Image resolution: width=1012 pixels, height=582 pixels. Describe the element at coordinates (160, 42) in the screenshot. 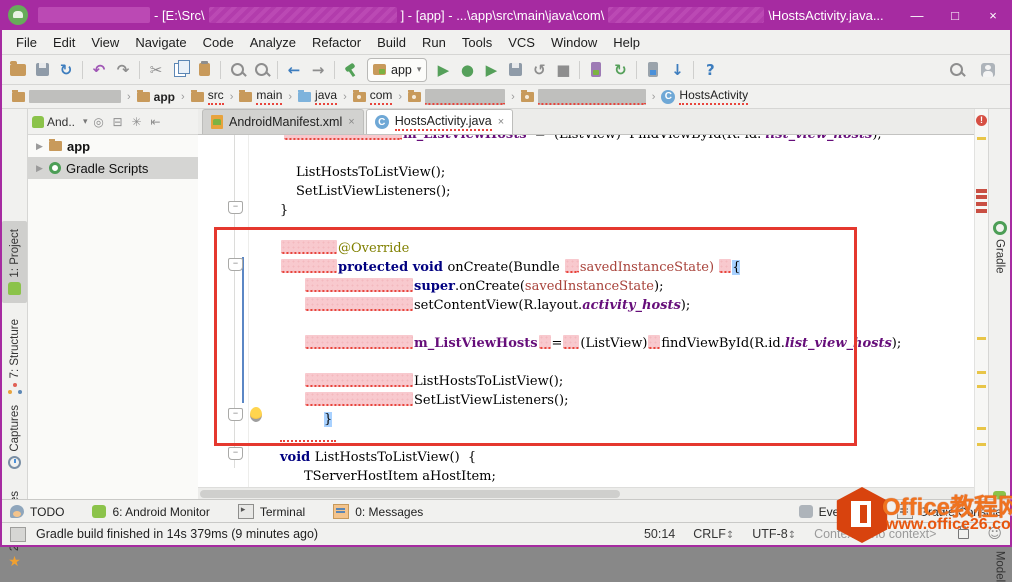

I see `menu-navigate: Navigate` at that location.